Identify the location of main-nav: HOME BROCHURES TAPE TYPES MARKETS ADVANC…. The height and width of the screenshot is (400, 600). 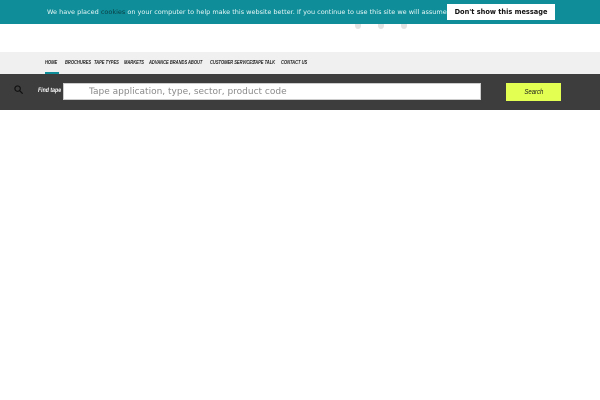
(300, 63).